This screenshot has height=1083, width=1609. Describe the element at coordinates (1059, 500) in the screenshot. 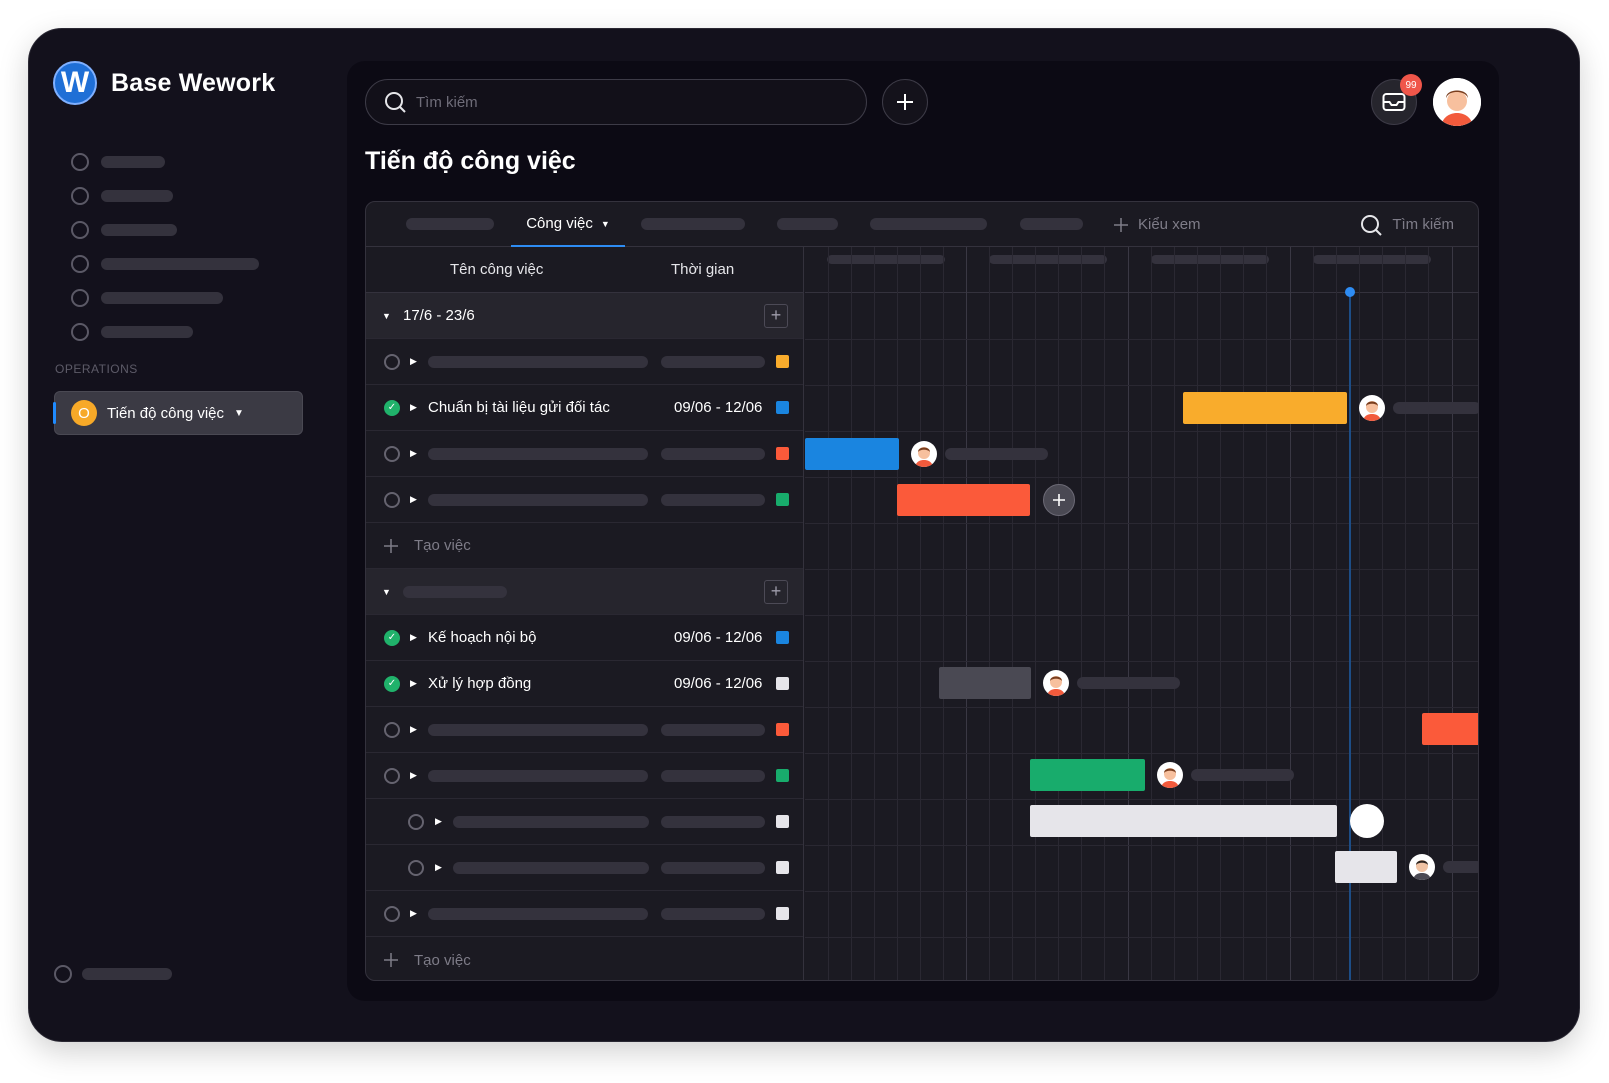

I see `add-assignee-button` at that location.